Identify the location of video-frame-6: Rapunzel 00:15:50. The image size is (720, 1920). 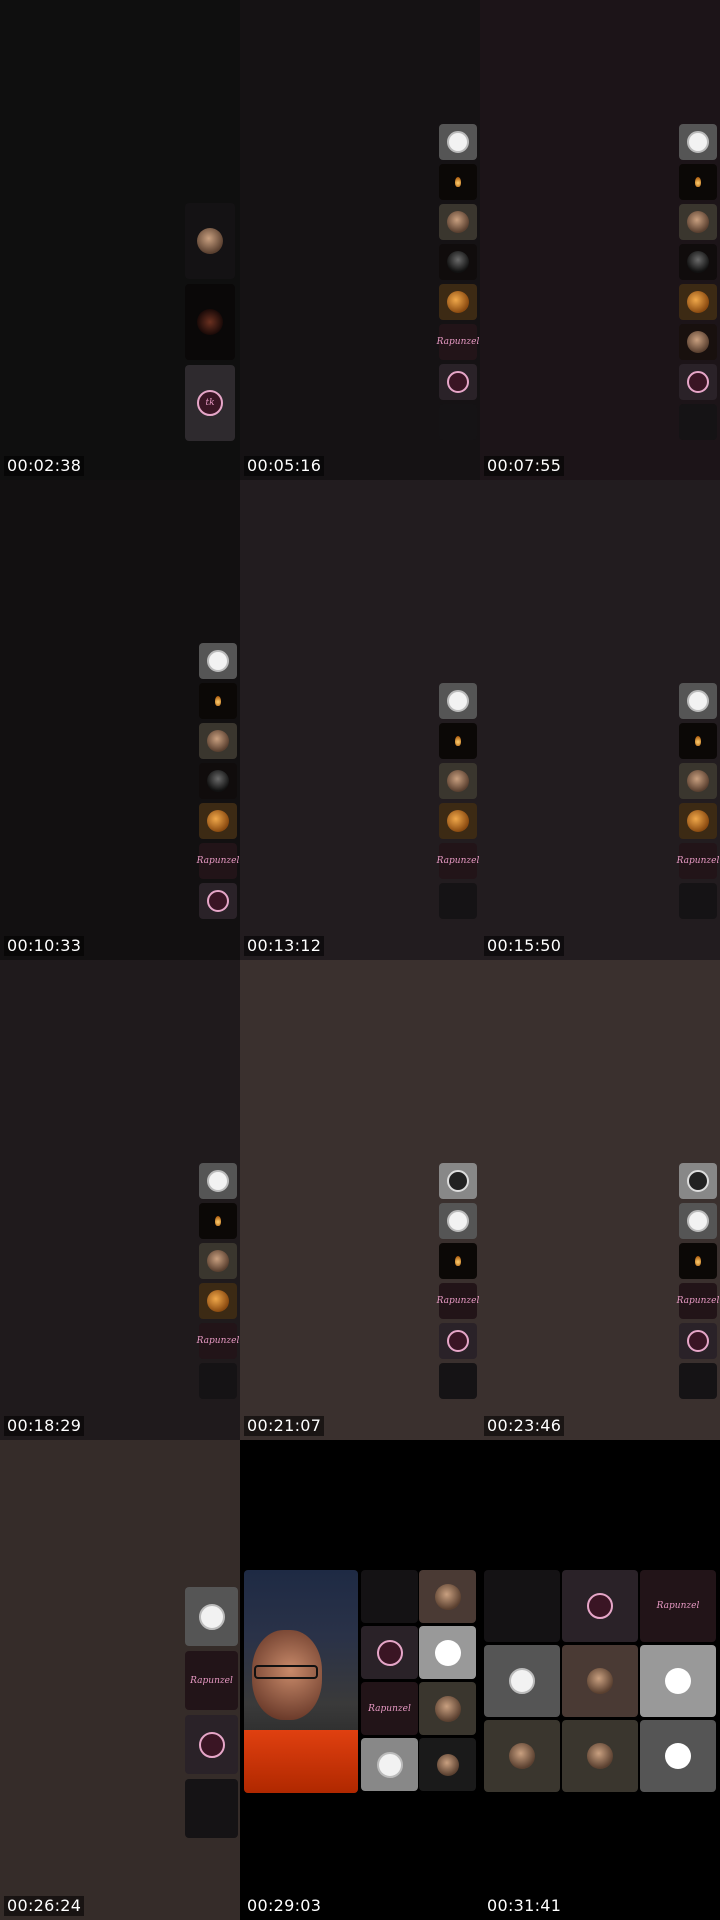
(600, 720).